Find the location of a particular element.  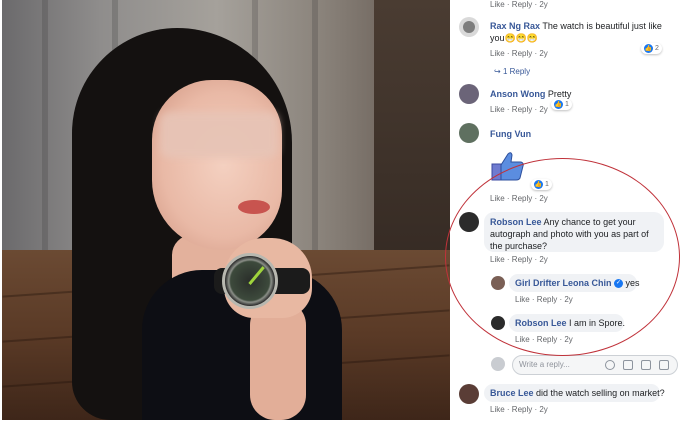

censor-blur is located at coordinates (219, 135).